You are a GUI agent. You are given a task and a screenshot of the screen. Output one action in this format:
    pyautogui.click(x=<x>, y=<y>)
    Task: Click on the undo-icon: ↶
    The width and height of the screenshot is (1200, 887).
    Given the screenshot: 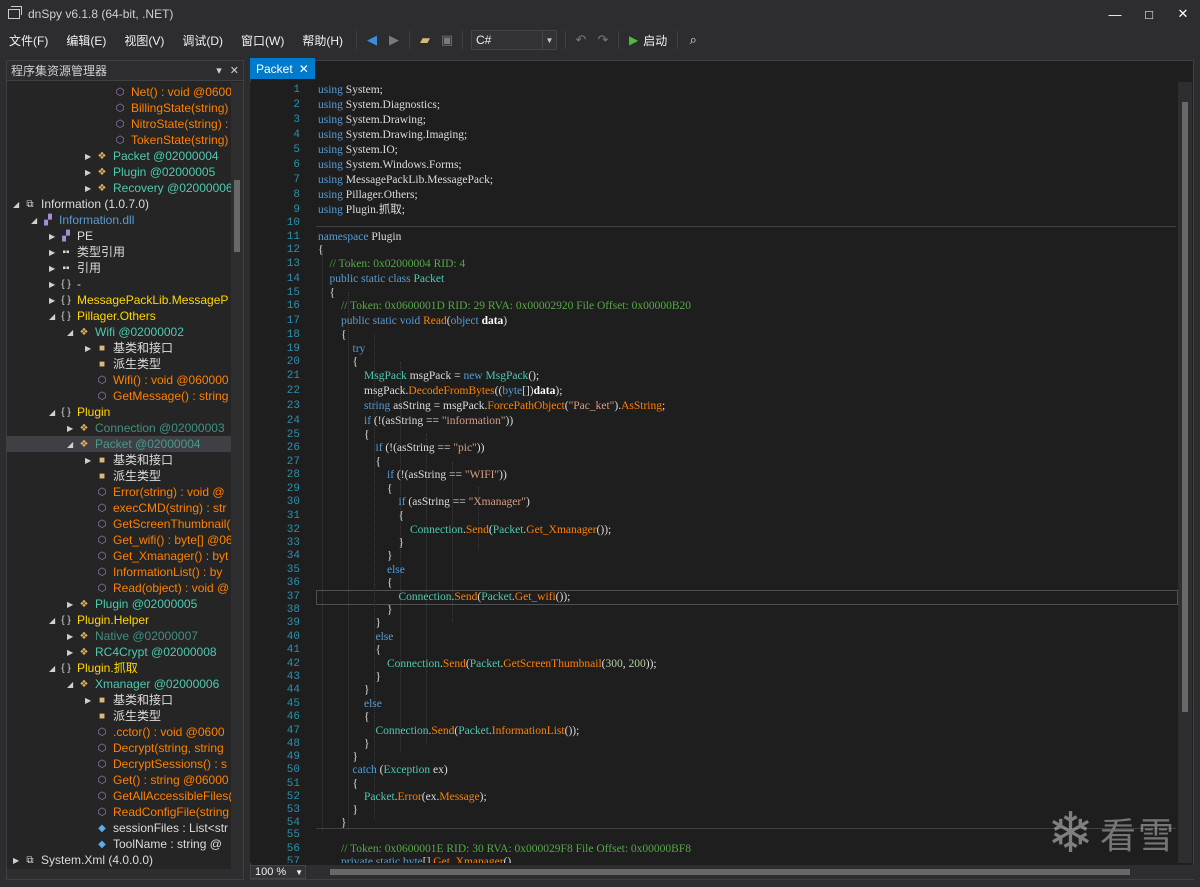 What is the action you would take?
    pyautogui.click(x=581, y=40)
    